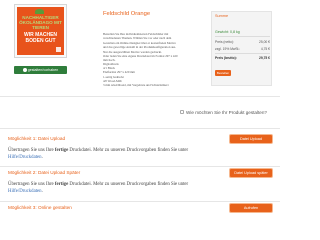 The width and height of the screenshot is (320, 240). What do you see at coordinates (37, 138) in the screenshot?
I see `option-1-title: Möglichkeit 1: Datei Upload` at bounding box center [37, 138].